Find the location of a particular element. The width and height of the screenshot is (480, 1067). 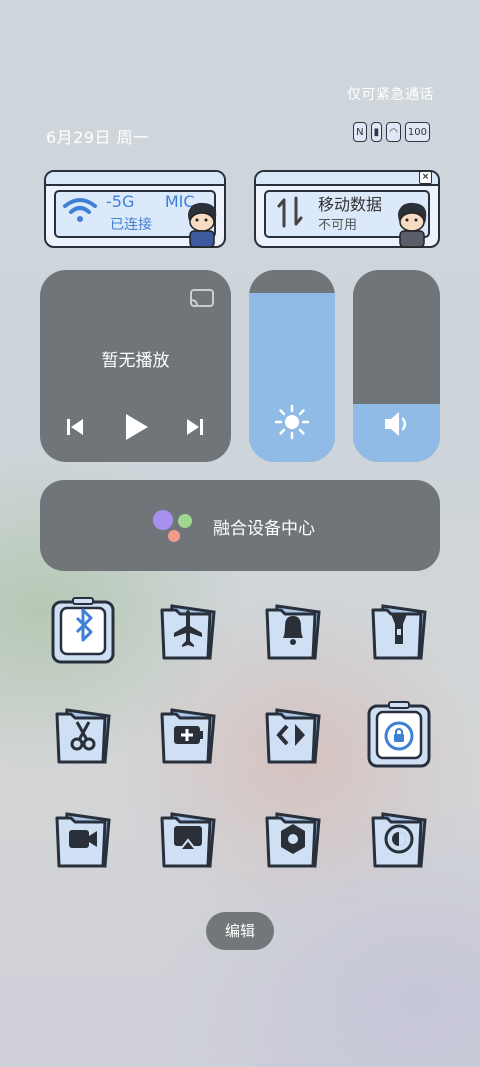

rotation-lock-icon is located at coordinates (399, 734).